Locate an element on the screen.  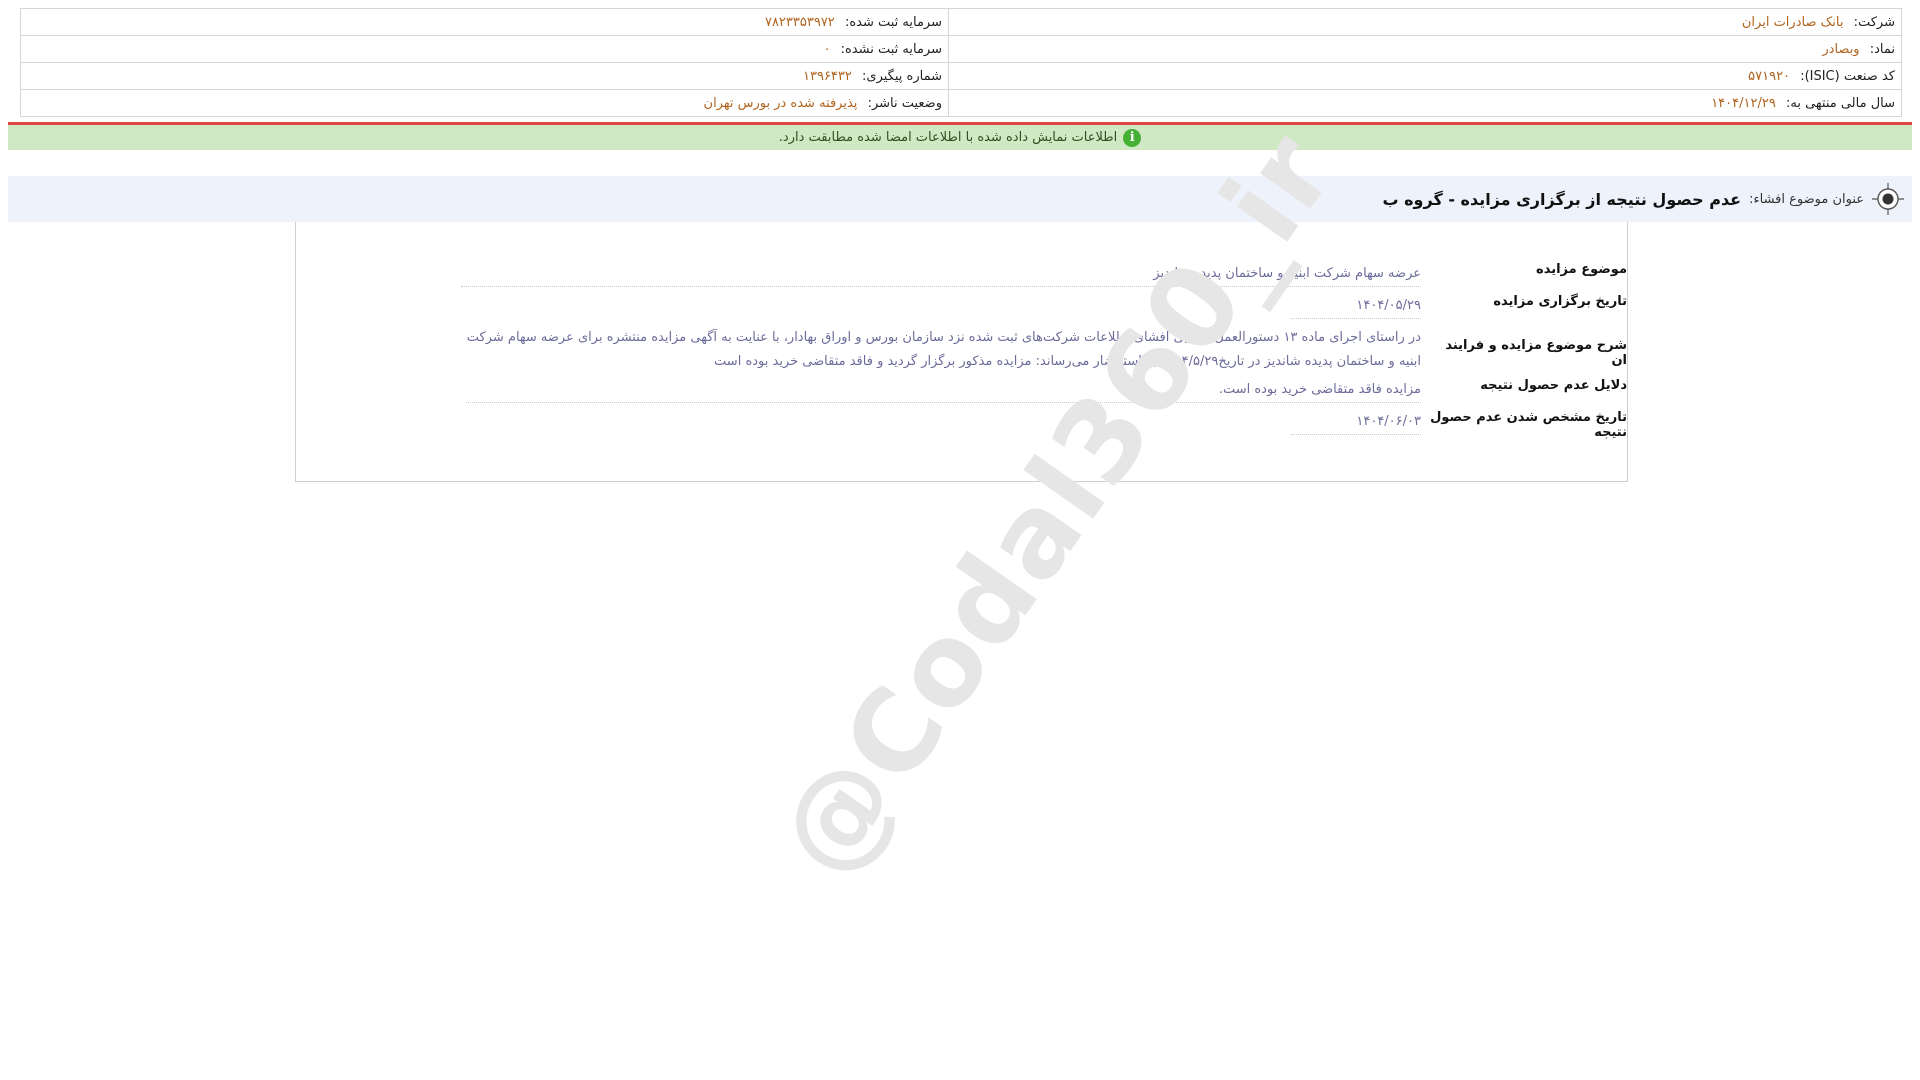
capital-unregistered-label: سرمایه ثبت نشده: is located at coordinates (891, 49).